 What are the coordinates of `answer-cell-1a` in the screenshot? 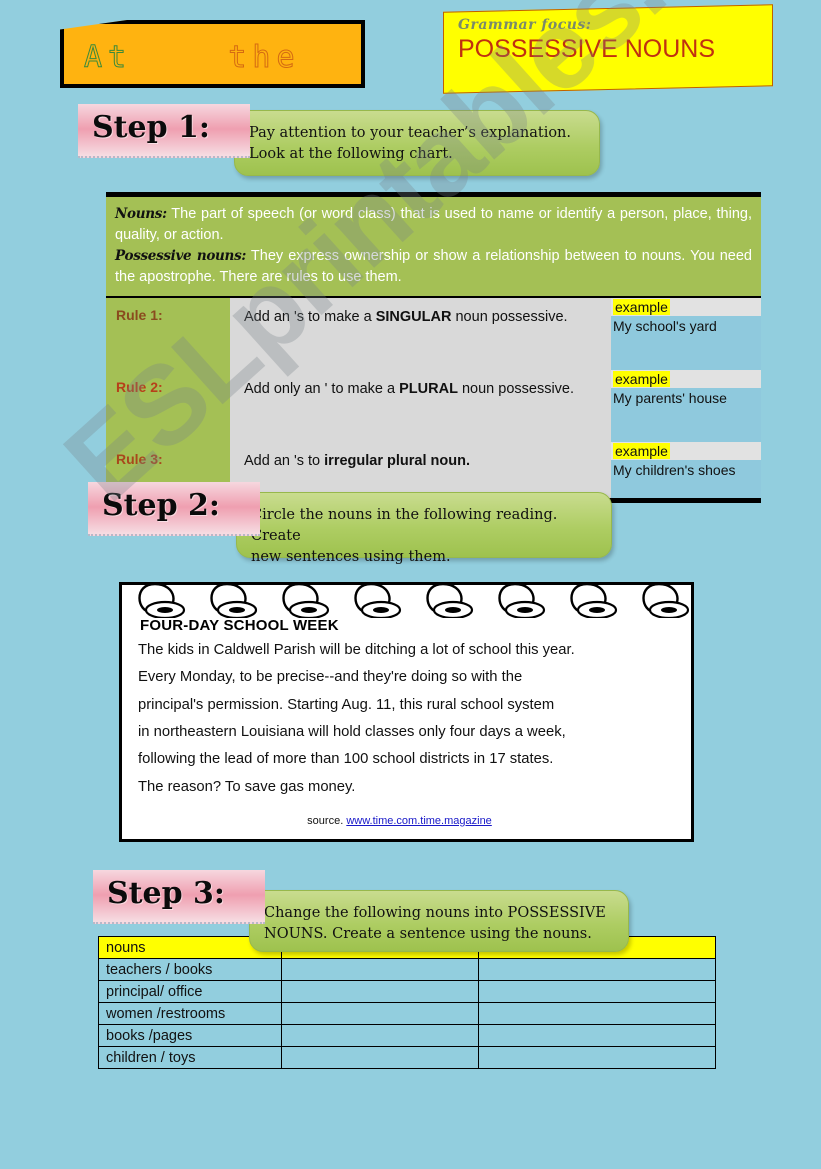 It's located at (379, 969).